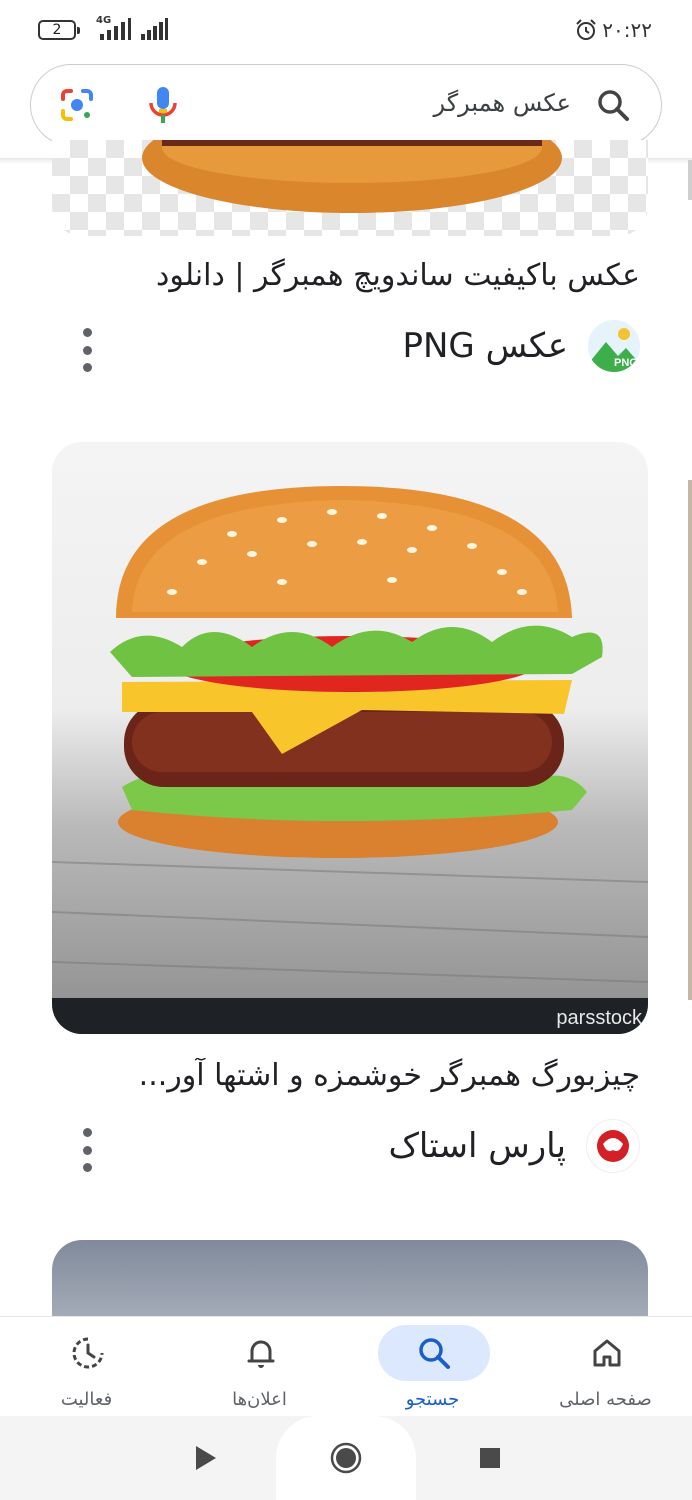  Describe the element at coordinates (346, 31) in the screenshot. I see `status-bar: 2 4G ۲۰:۲۲` at that location.